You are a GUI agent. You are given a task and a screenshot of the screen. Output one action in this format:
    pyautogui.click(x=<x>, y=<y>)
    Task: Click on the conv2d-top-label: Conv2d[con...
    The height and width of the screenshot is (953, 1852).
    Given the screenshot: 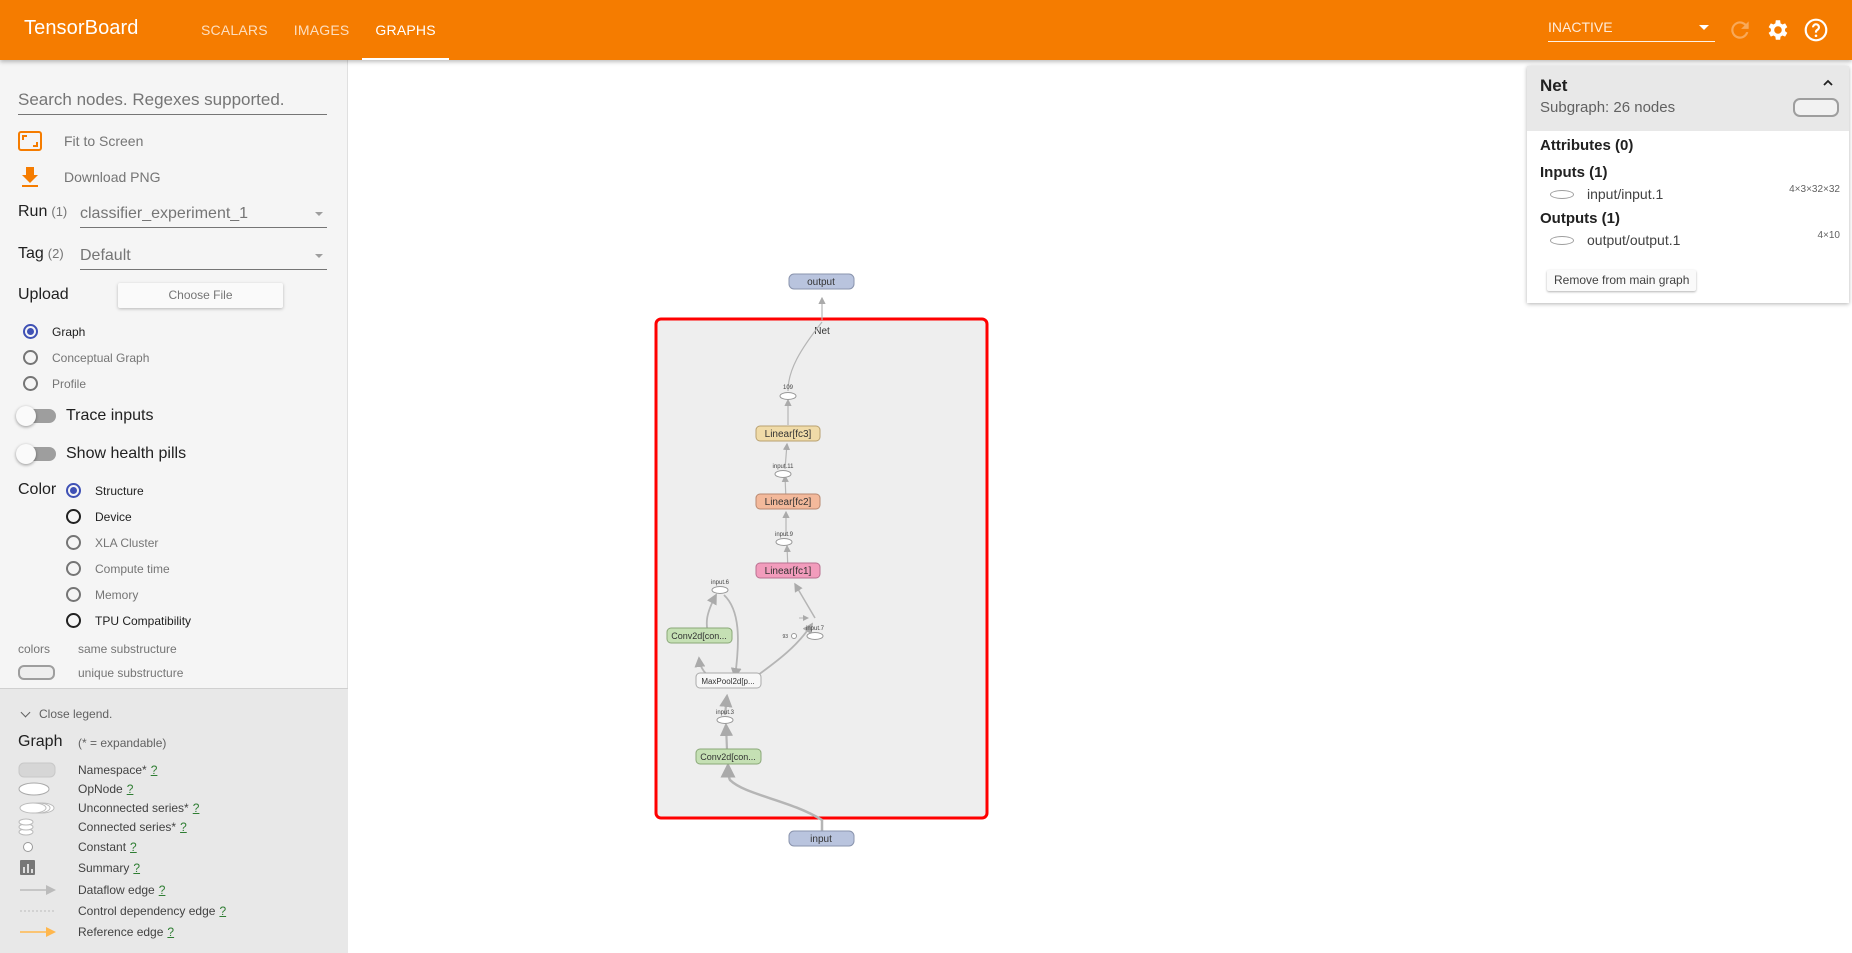 What is the action you would take?
    pyautogui.click(x=699, y=636)
    